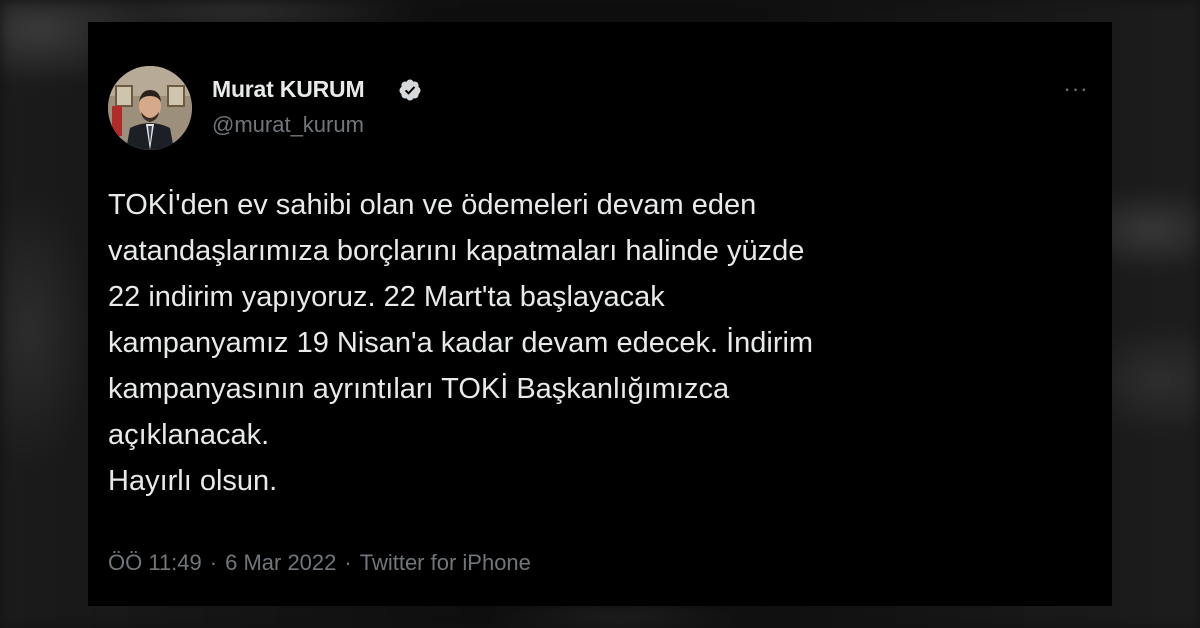  I want to click on display-name: Murat KURUM, so click(288, 89).